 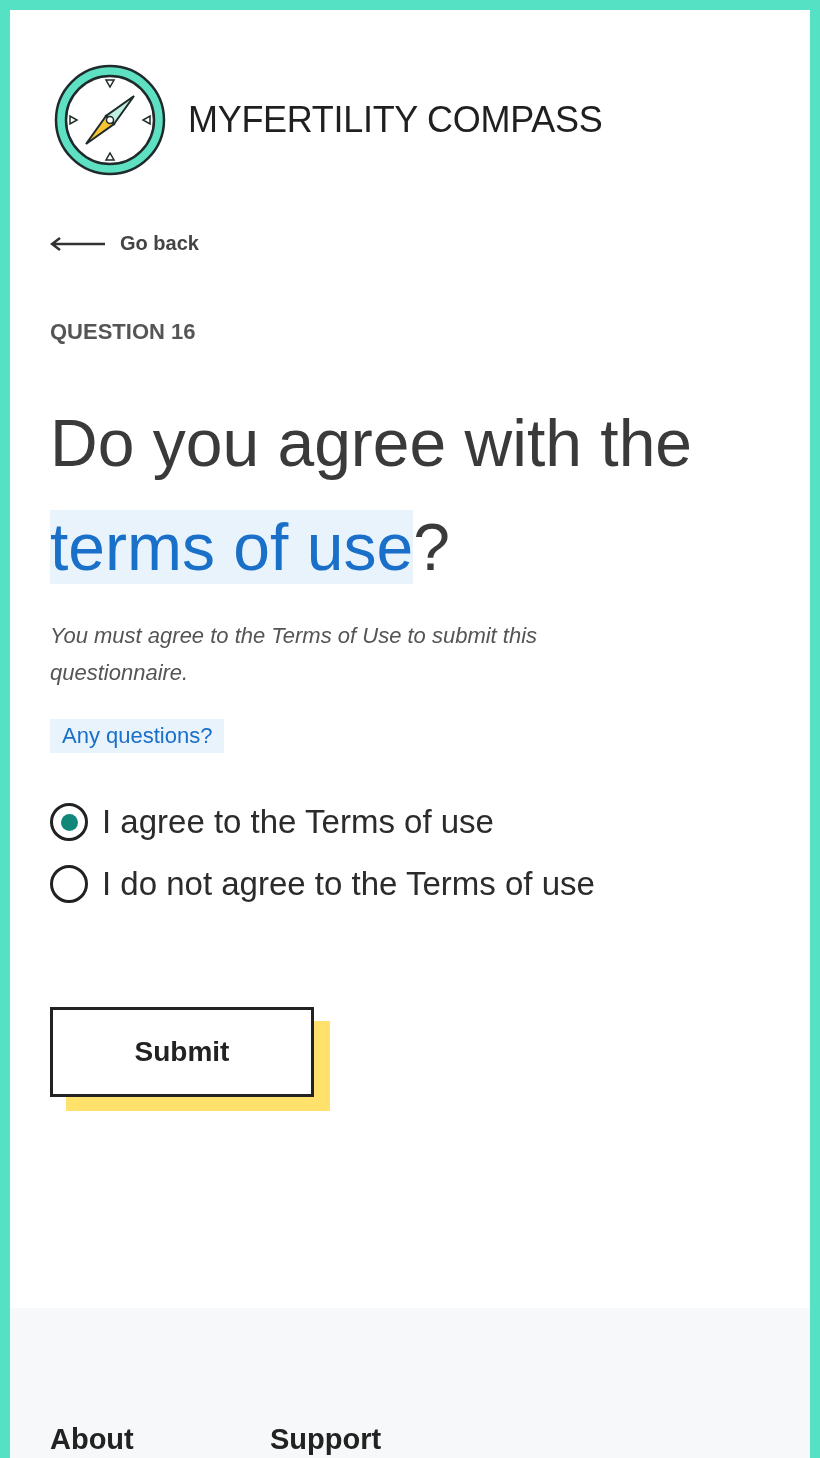 What do you see at coordinates (124, 243) in the screenshot?
I see `go-back-link: Go back` at bounding box center [124, 243].